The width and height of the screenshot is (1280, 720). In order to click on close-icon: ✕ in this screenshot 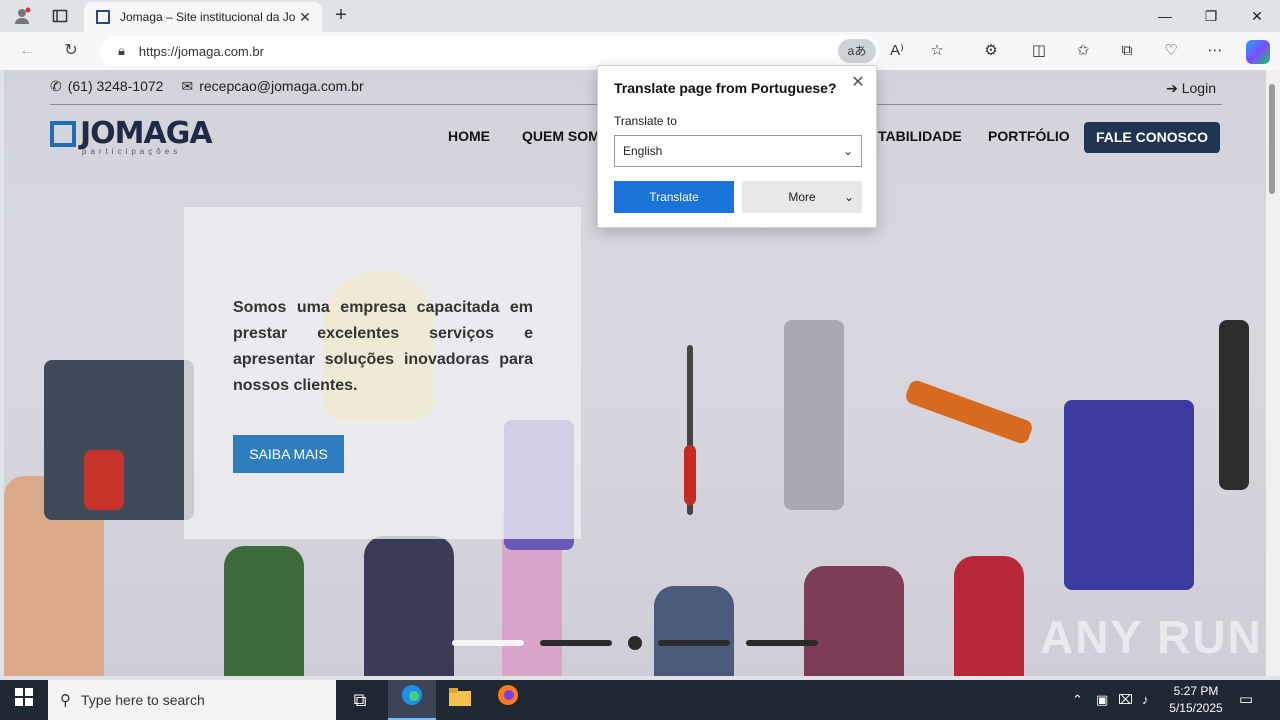, I will do `click(858, 82)`.